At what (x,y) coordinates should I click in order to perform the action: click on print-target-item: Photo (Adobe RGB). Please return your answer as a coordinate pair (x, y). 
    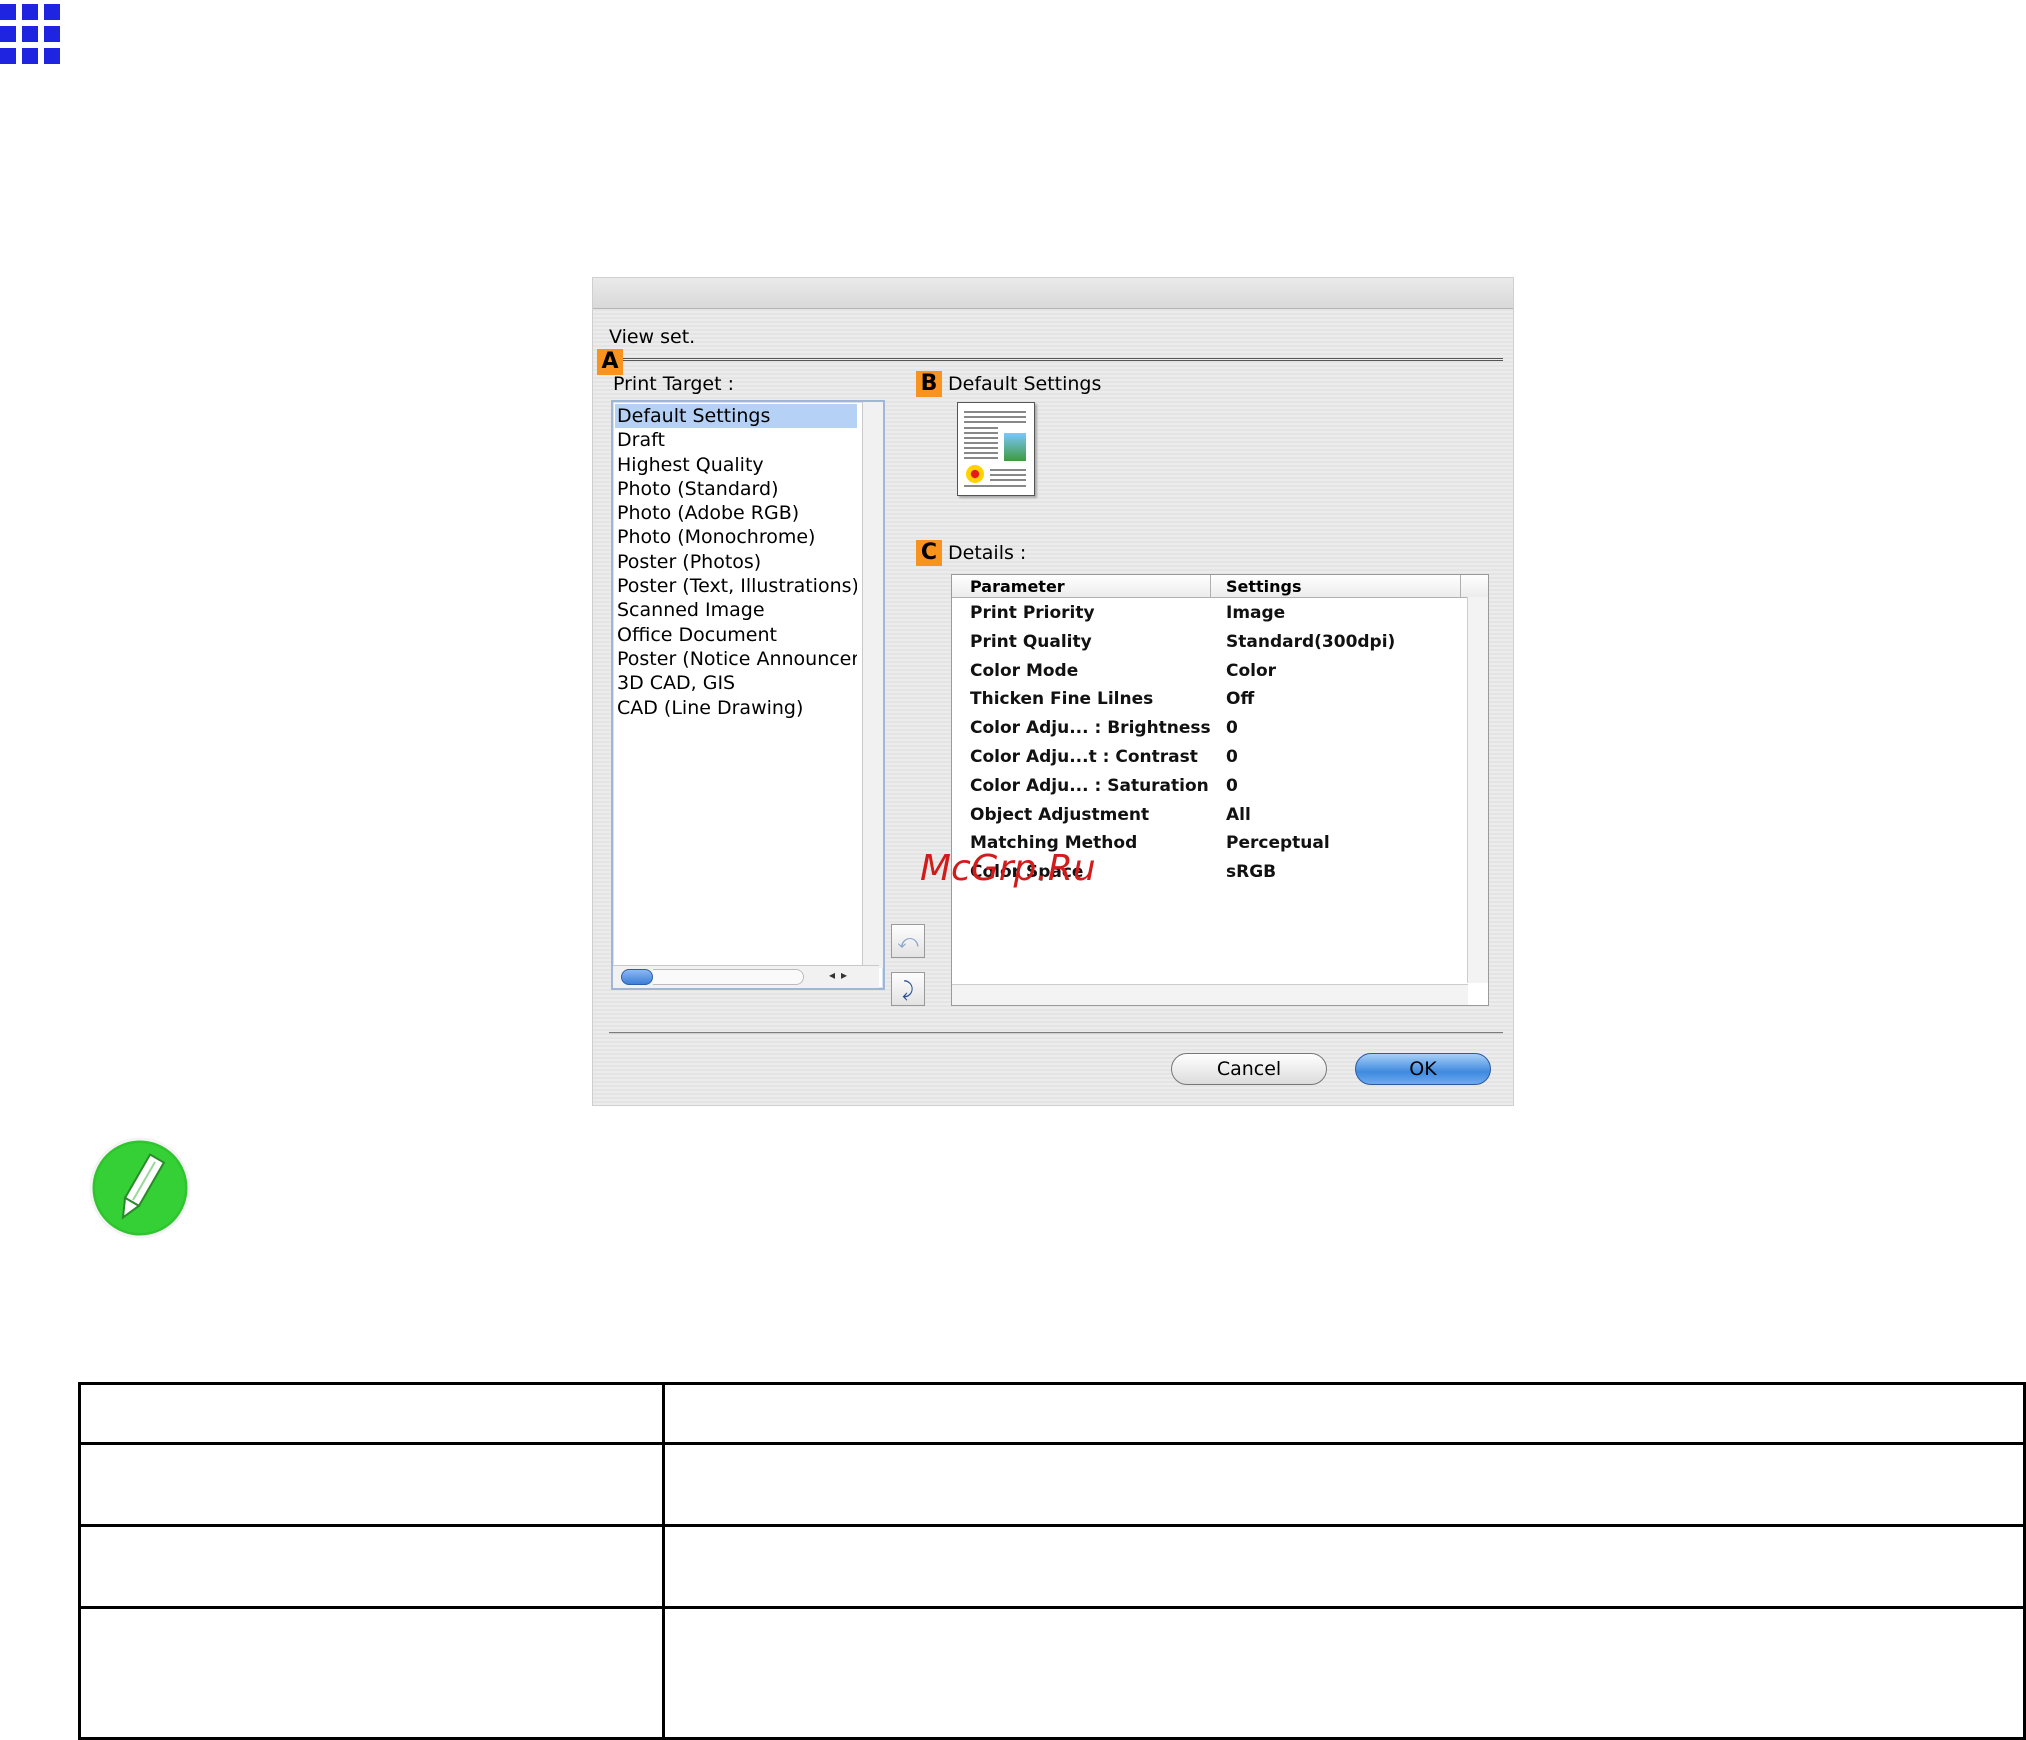
    Looking at the image, I should click on (736, 513).